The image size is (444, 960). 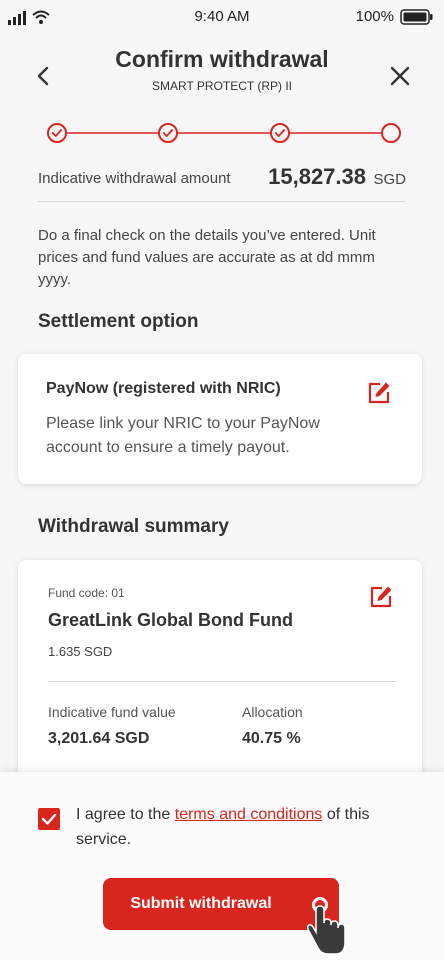 What do you see at coordinates (222, 59) in the screenshot?
I see `page-title: Confirm withdrawal` at bounding box center [222, 59].